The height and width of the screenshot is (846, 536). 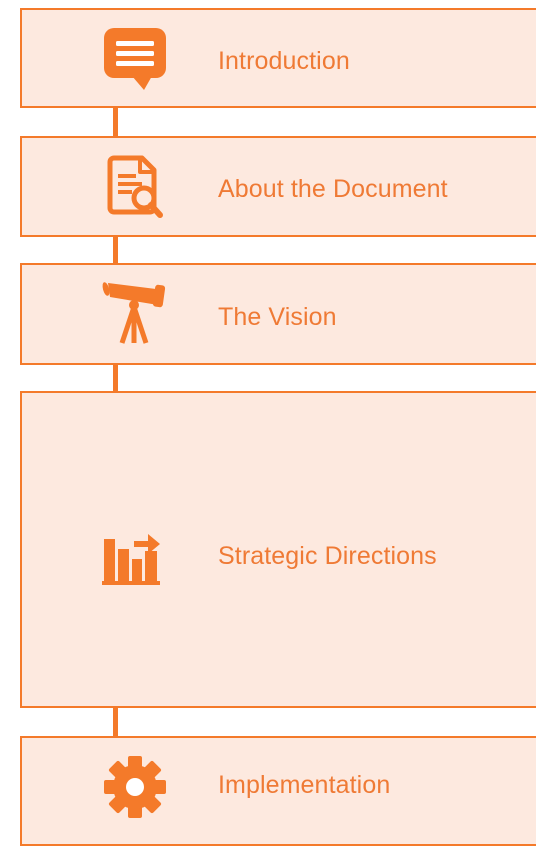 I want to click on section-label: Strategic Directions, so click(x=327, y=556).